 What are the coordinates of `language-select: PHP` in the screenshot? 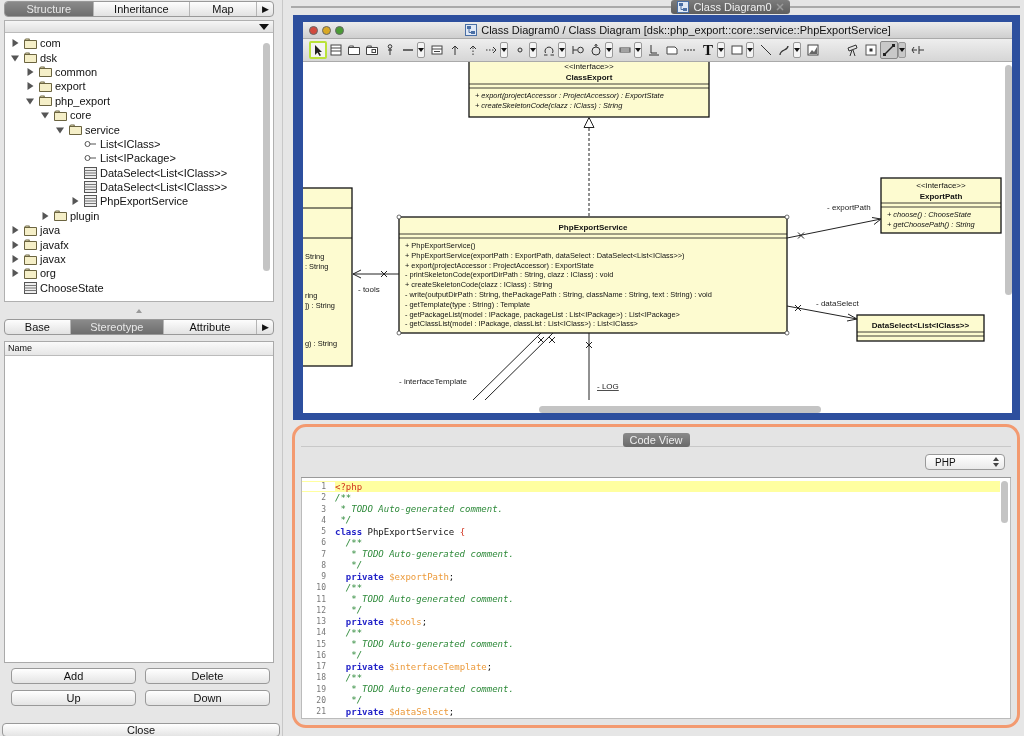 It's located at (965, 462).